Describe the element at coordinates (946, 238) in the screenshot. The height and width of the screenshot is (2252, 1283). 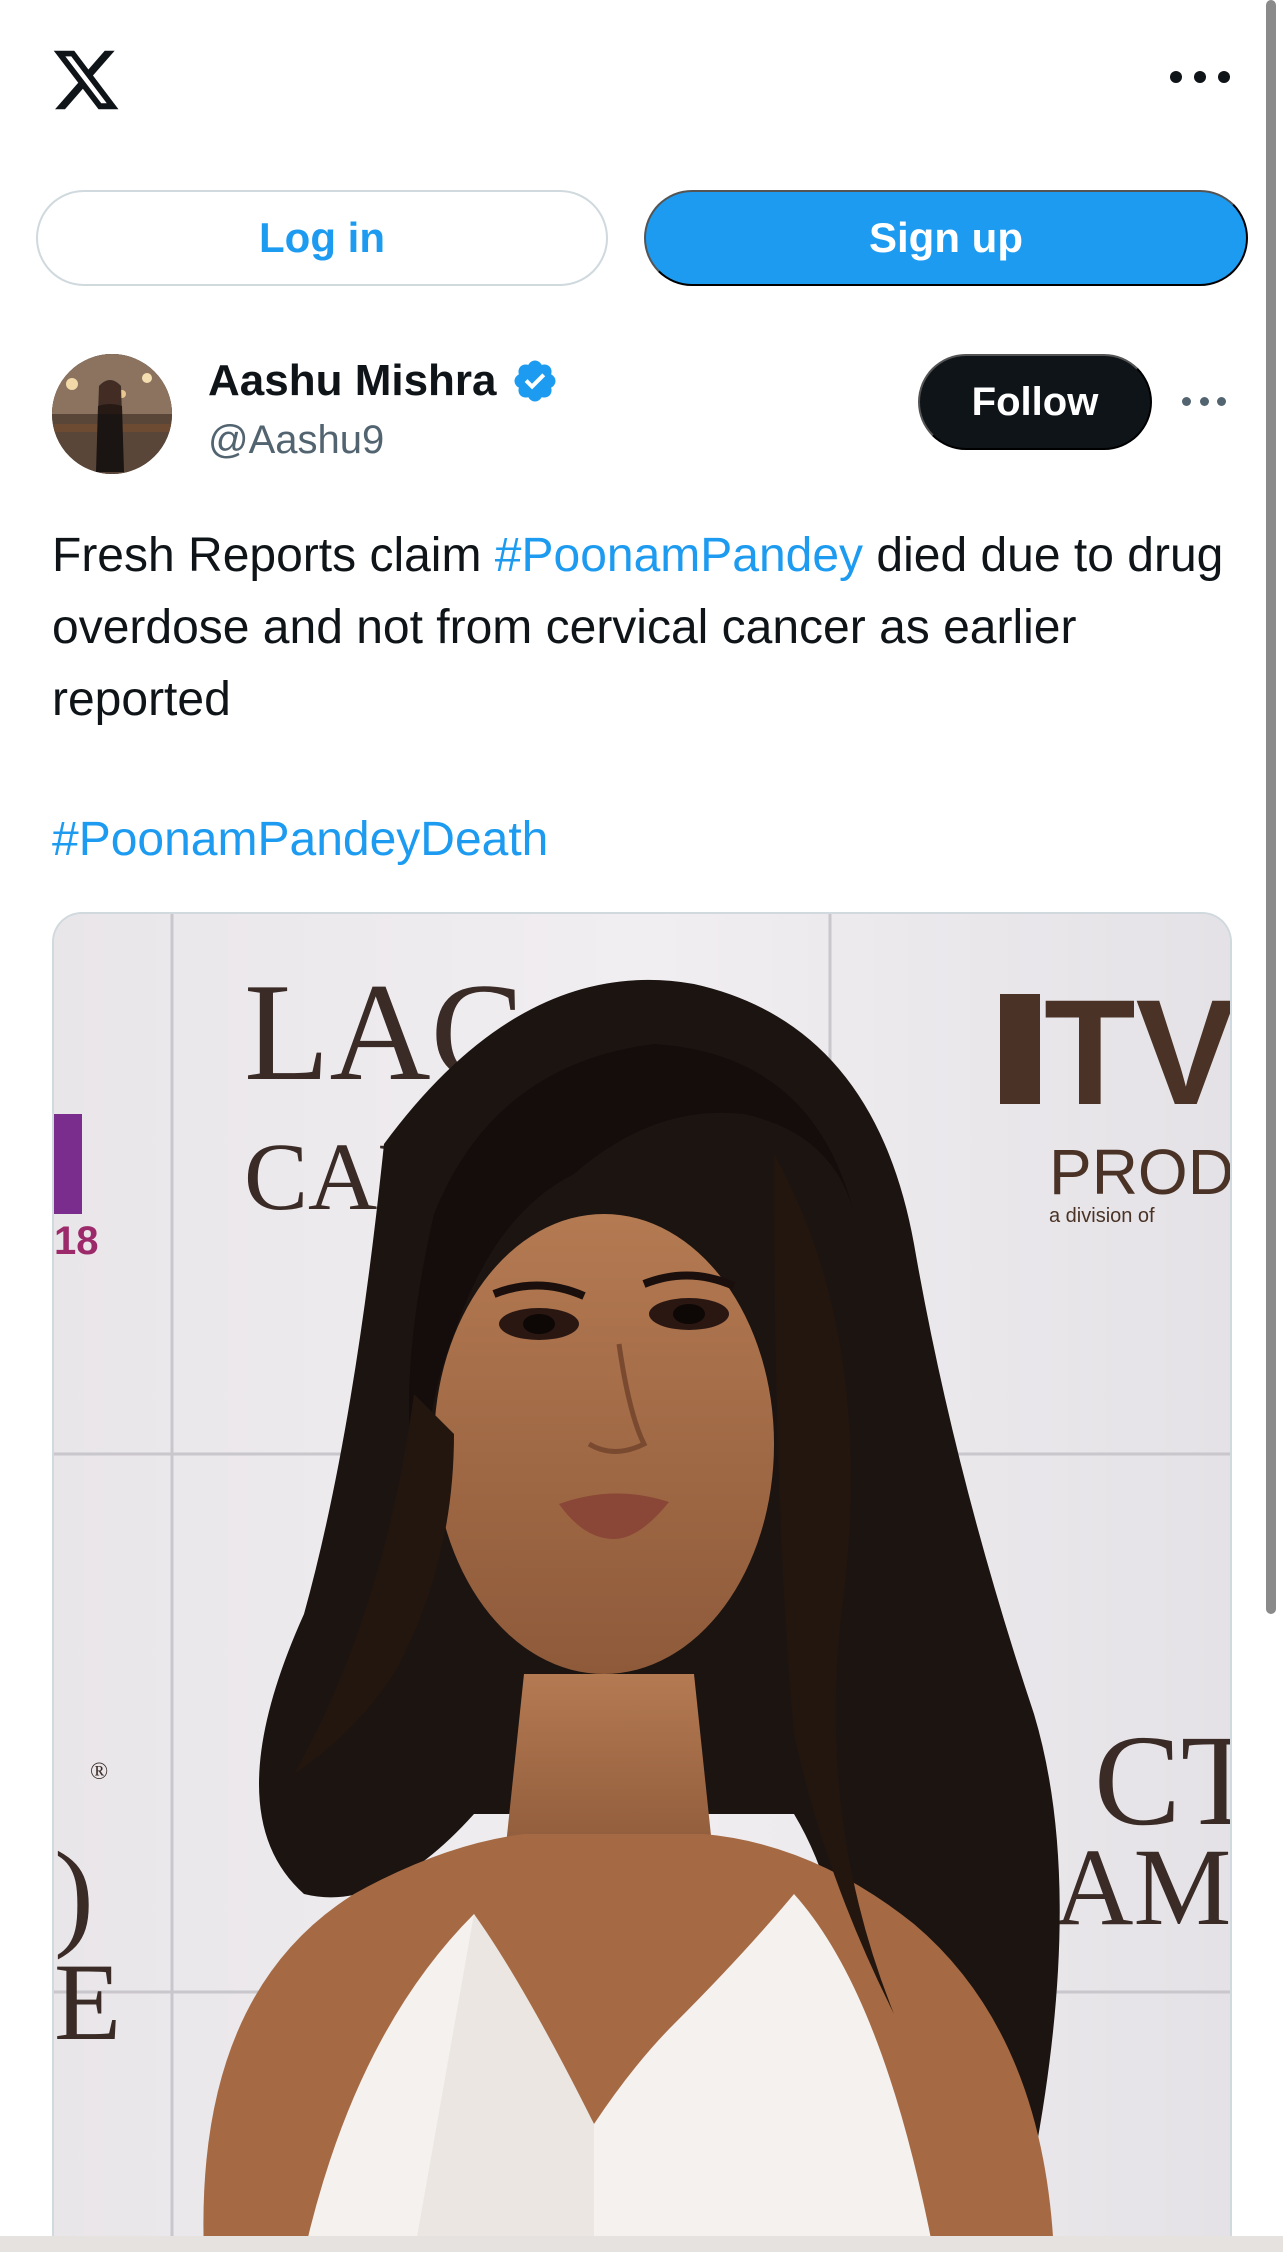
I see `sign-up-button: Sign up` at that location.